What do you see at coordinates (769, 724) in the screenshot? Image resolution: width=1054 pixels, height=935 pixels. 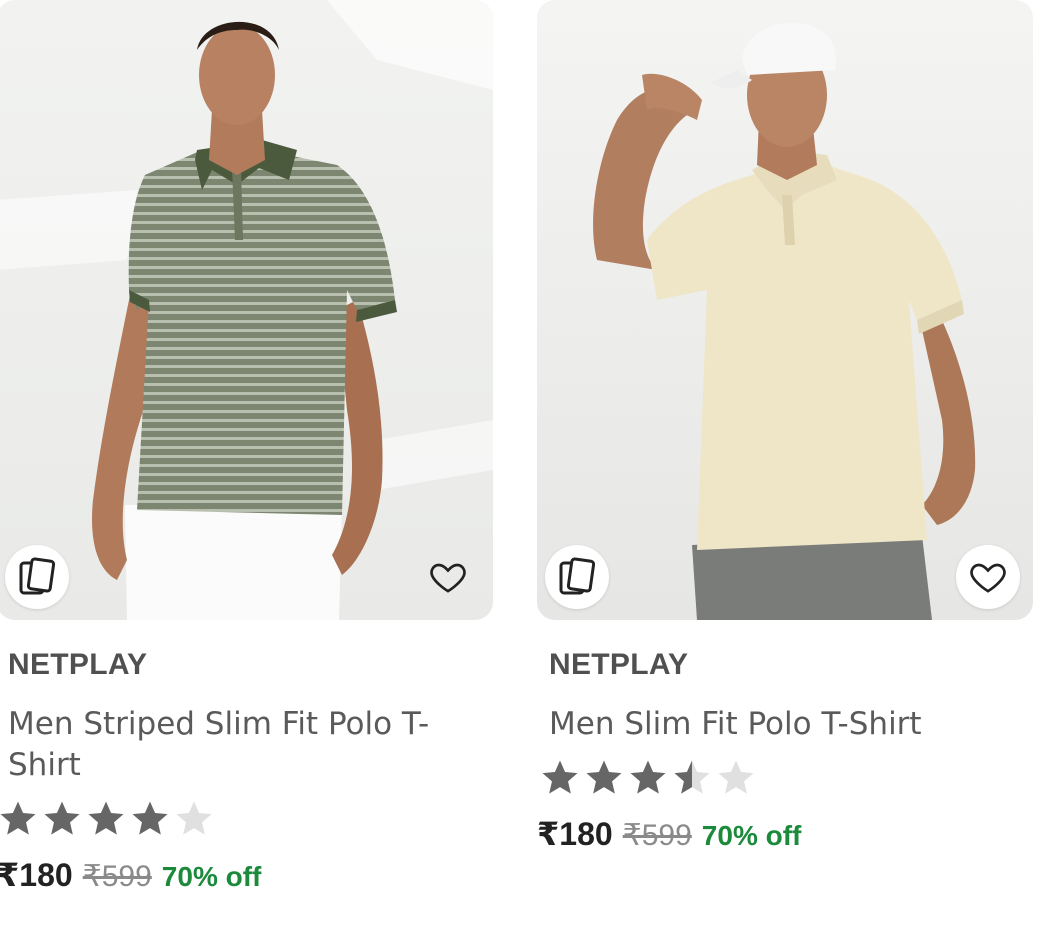 I see `product-title: Men Slim Fit Polo T-Shirt` at bounding box center [769, 724].